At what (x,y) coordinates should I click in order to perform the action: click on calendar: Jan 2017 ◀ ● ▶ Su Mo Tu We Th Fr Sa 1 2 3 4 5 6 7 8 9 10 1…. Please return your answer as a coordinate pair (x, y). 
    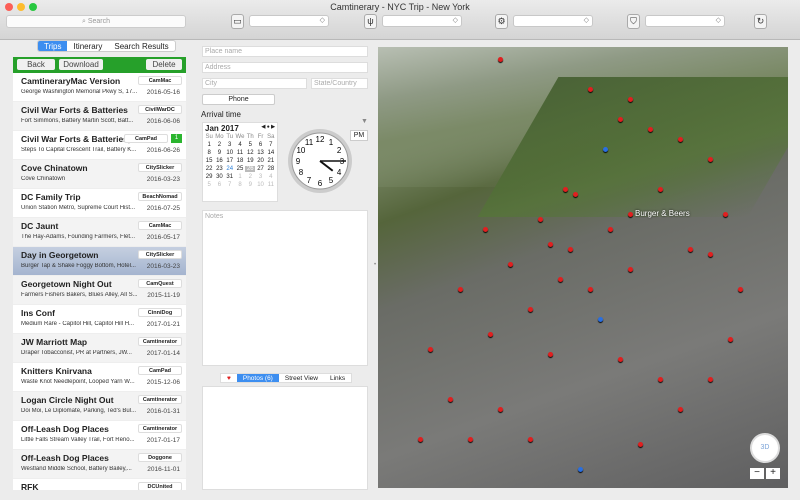
    Looking at the image, I should click on (240, 162).